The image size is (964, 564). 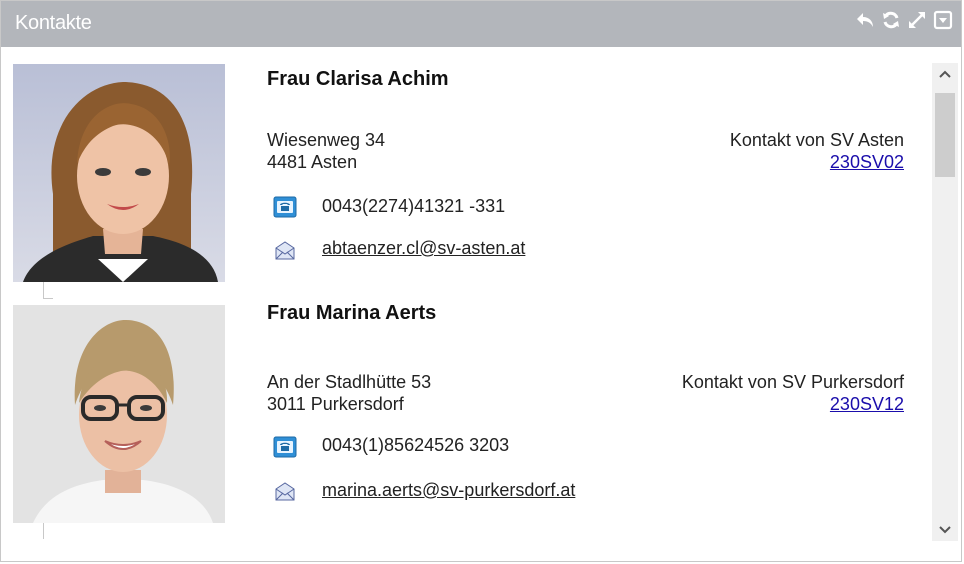 I want to click on contact-owner: Kontakt von SV Asten 230SV02, so click(x=817, y=151).